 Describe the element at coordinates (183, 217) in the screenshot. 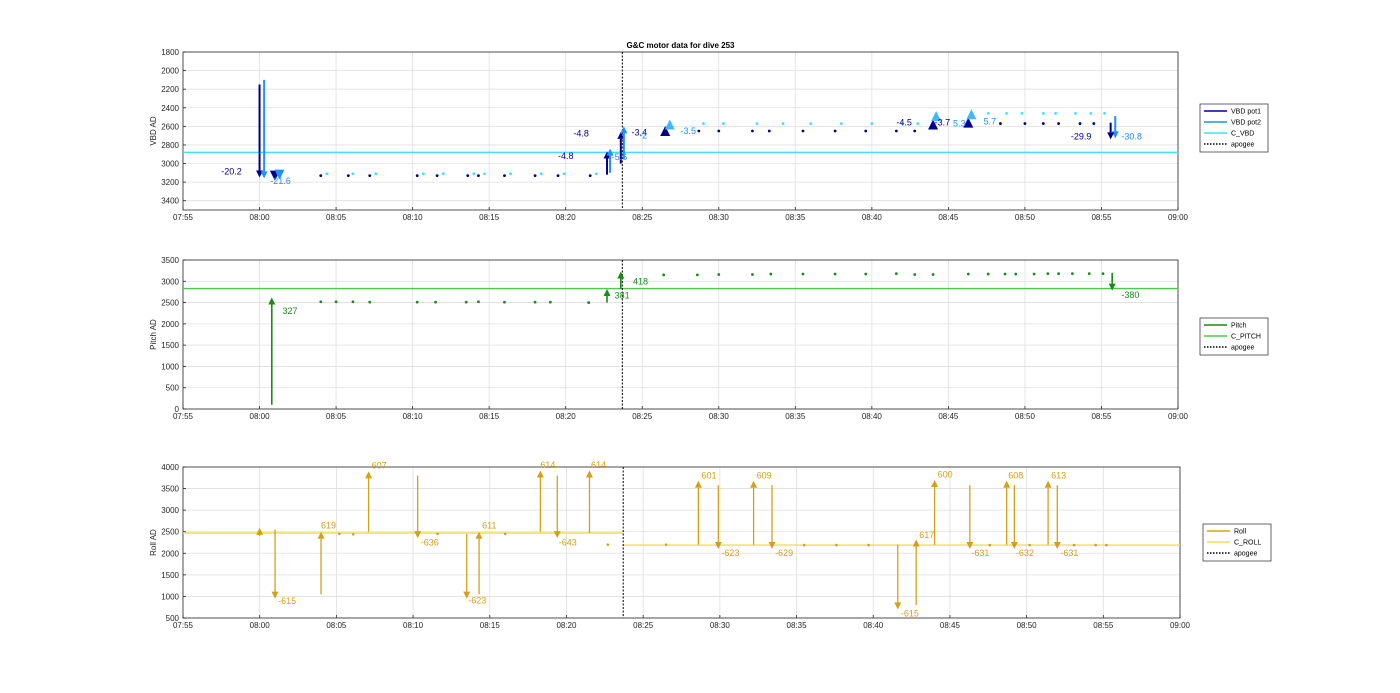

I see `x-tick-label: 07:55` at that location.